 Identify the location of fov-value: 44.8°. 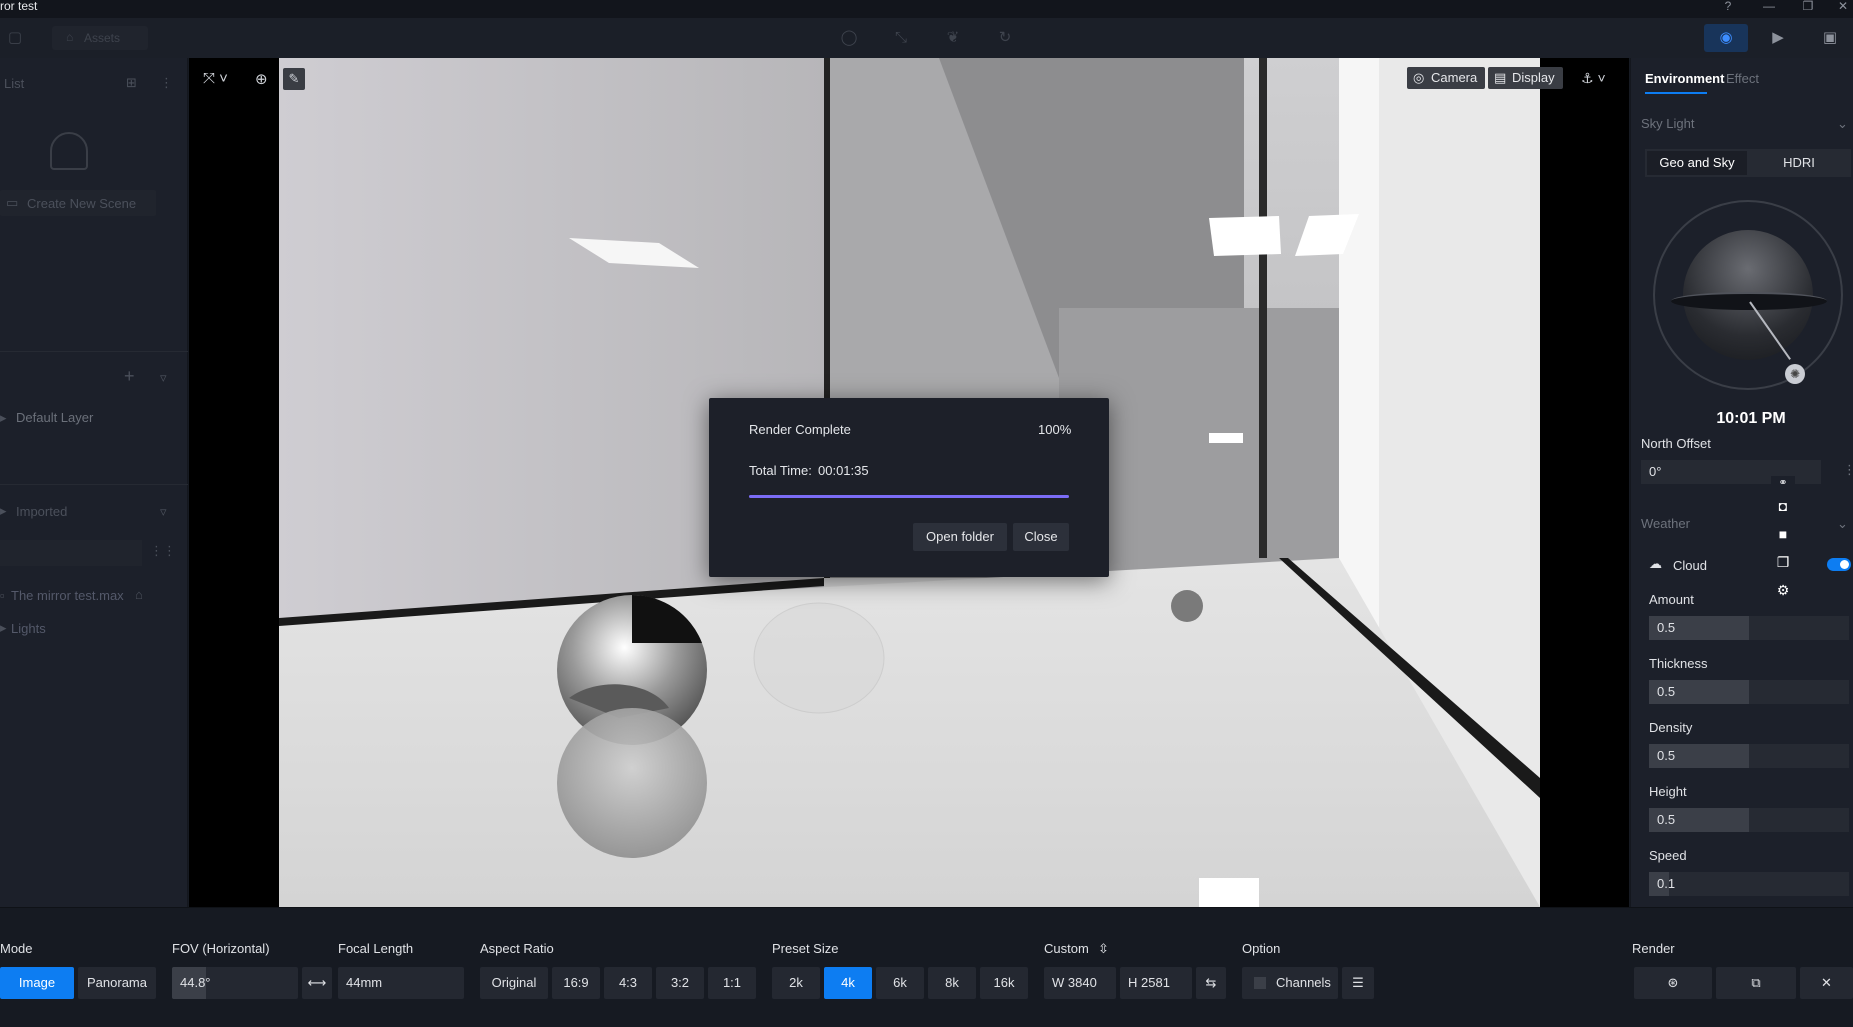
(195, 982).